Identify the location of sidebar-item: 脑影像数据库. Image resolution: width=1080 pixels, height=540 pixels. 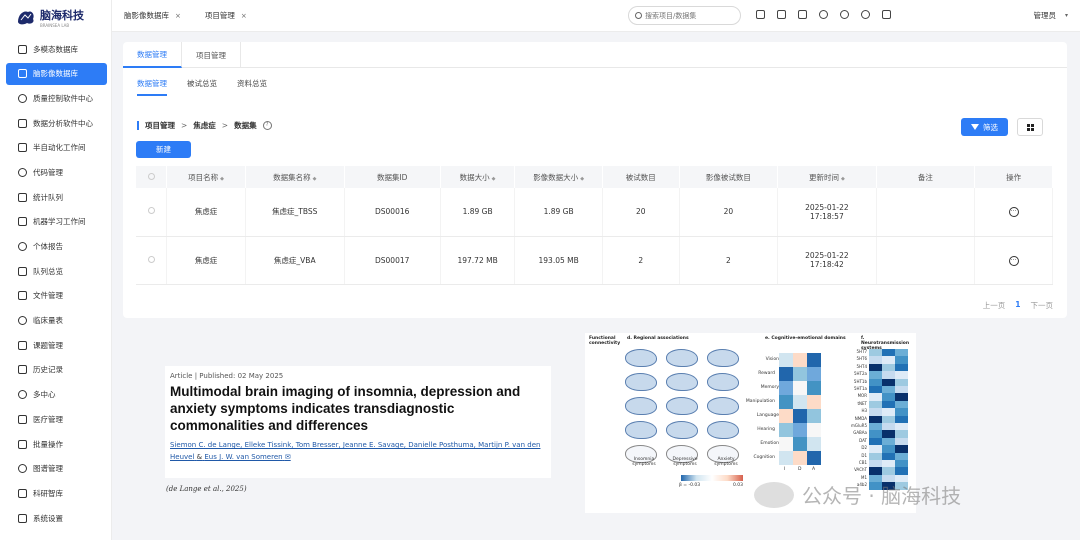
(56, 73).